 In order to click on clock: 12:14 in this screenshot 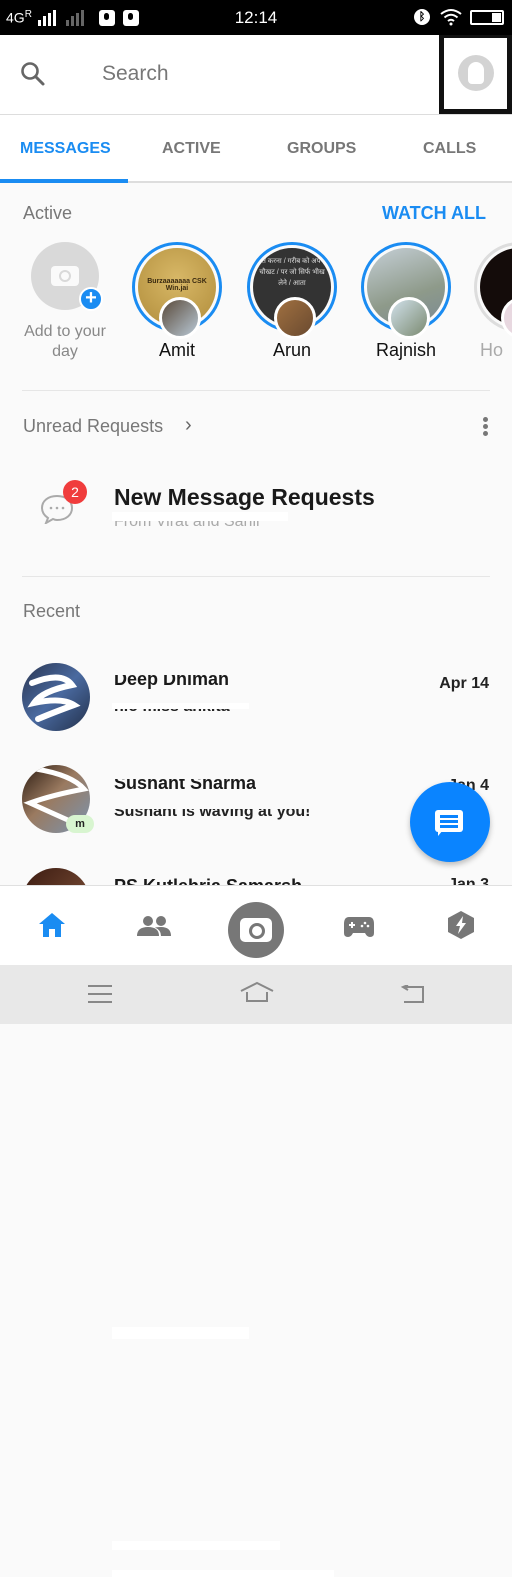, I will do `click(256, 17)`.